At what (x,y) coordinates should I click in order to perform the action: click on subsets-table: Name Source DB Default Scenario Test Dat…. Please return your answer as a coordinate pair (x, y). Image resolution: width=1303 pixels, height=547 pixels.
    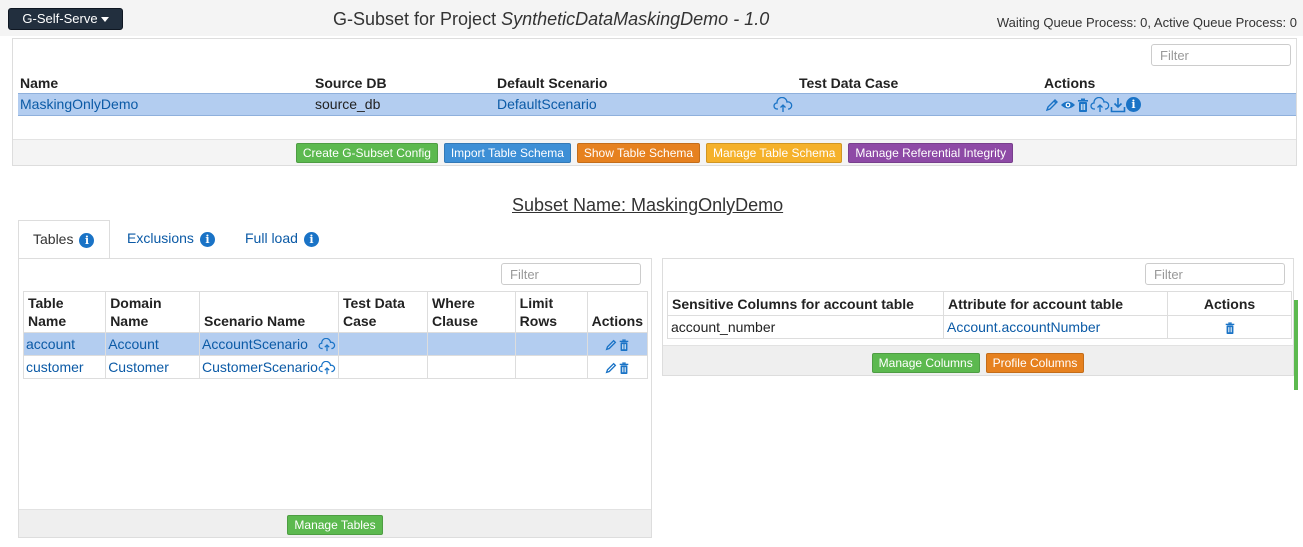
    Looking at the image, I should click on (657, 94).